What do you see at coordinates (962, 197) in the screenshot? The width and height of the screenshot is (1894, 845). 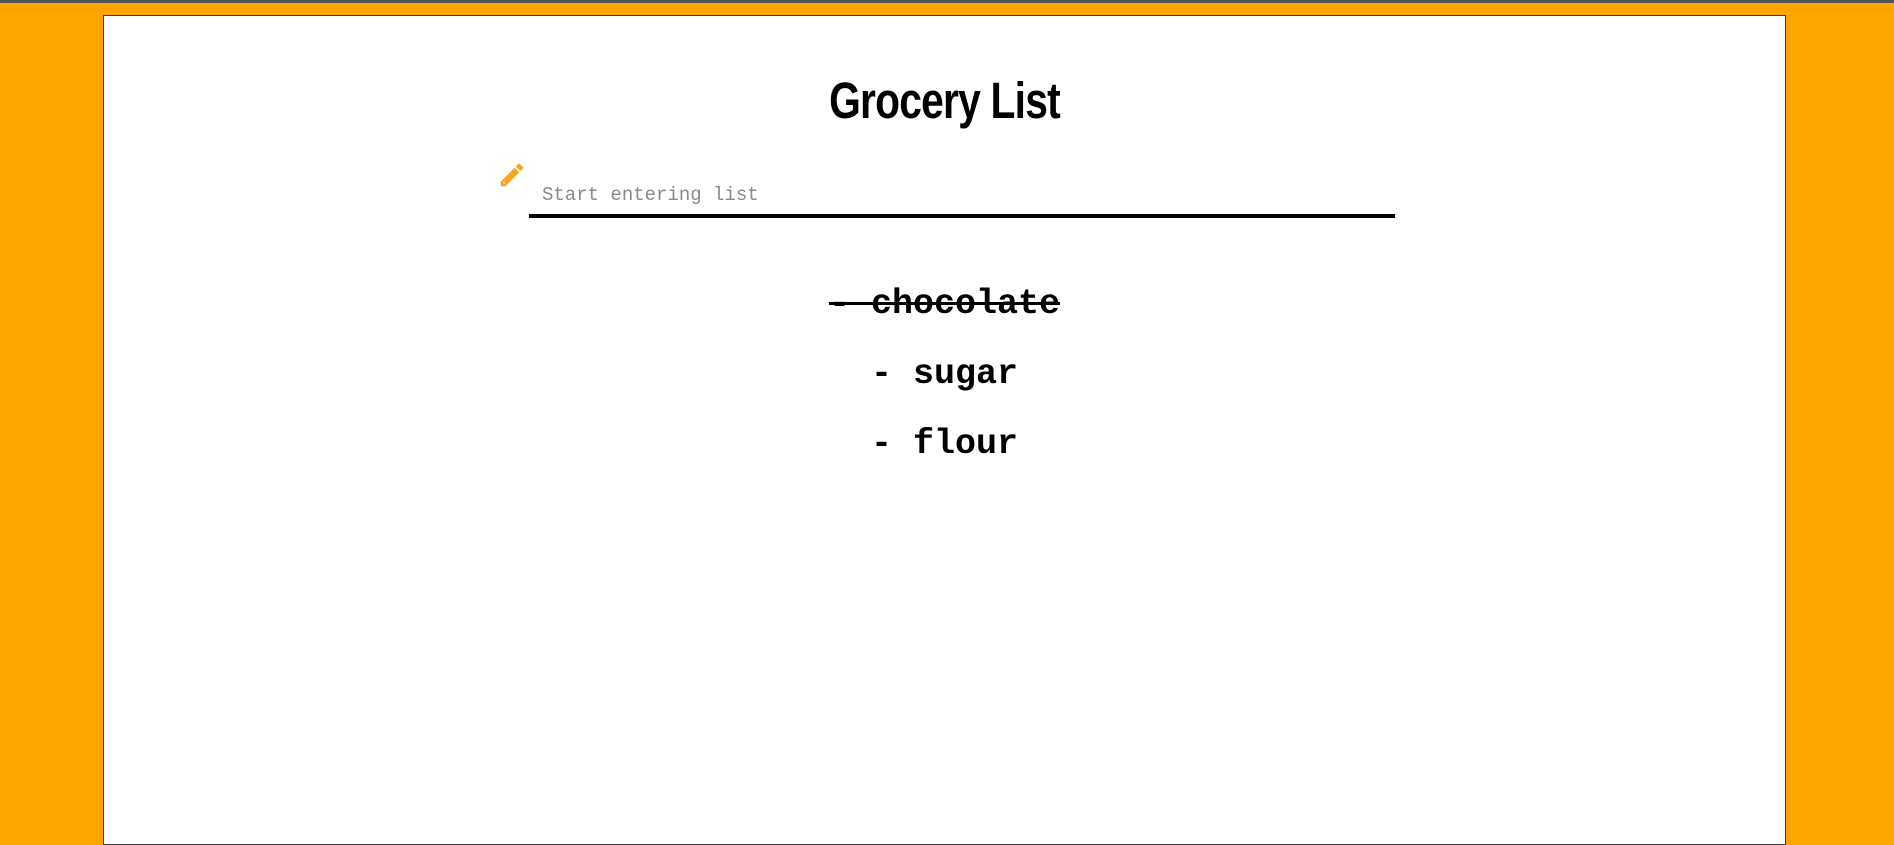 I see `list-entry-input` at bounding box center [962, 197].